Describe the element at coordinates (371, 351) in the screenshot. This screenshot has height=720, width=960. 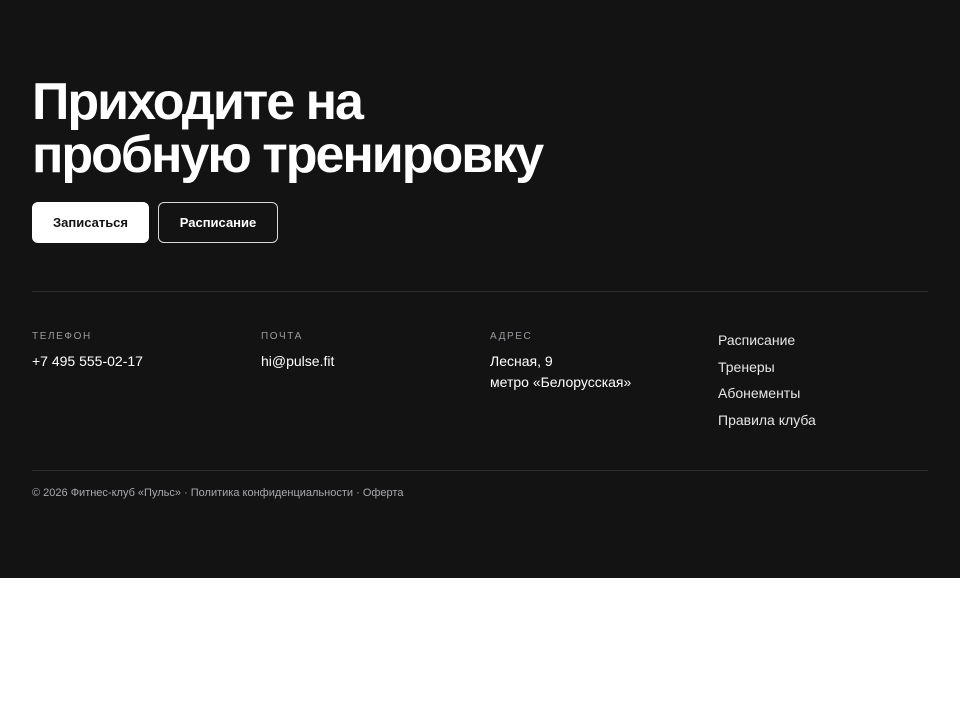
I see `email-contact: ПОЧТА hi@pulse.fit` at that location.